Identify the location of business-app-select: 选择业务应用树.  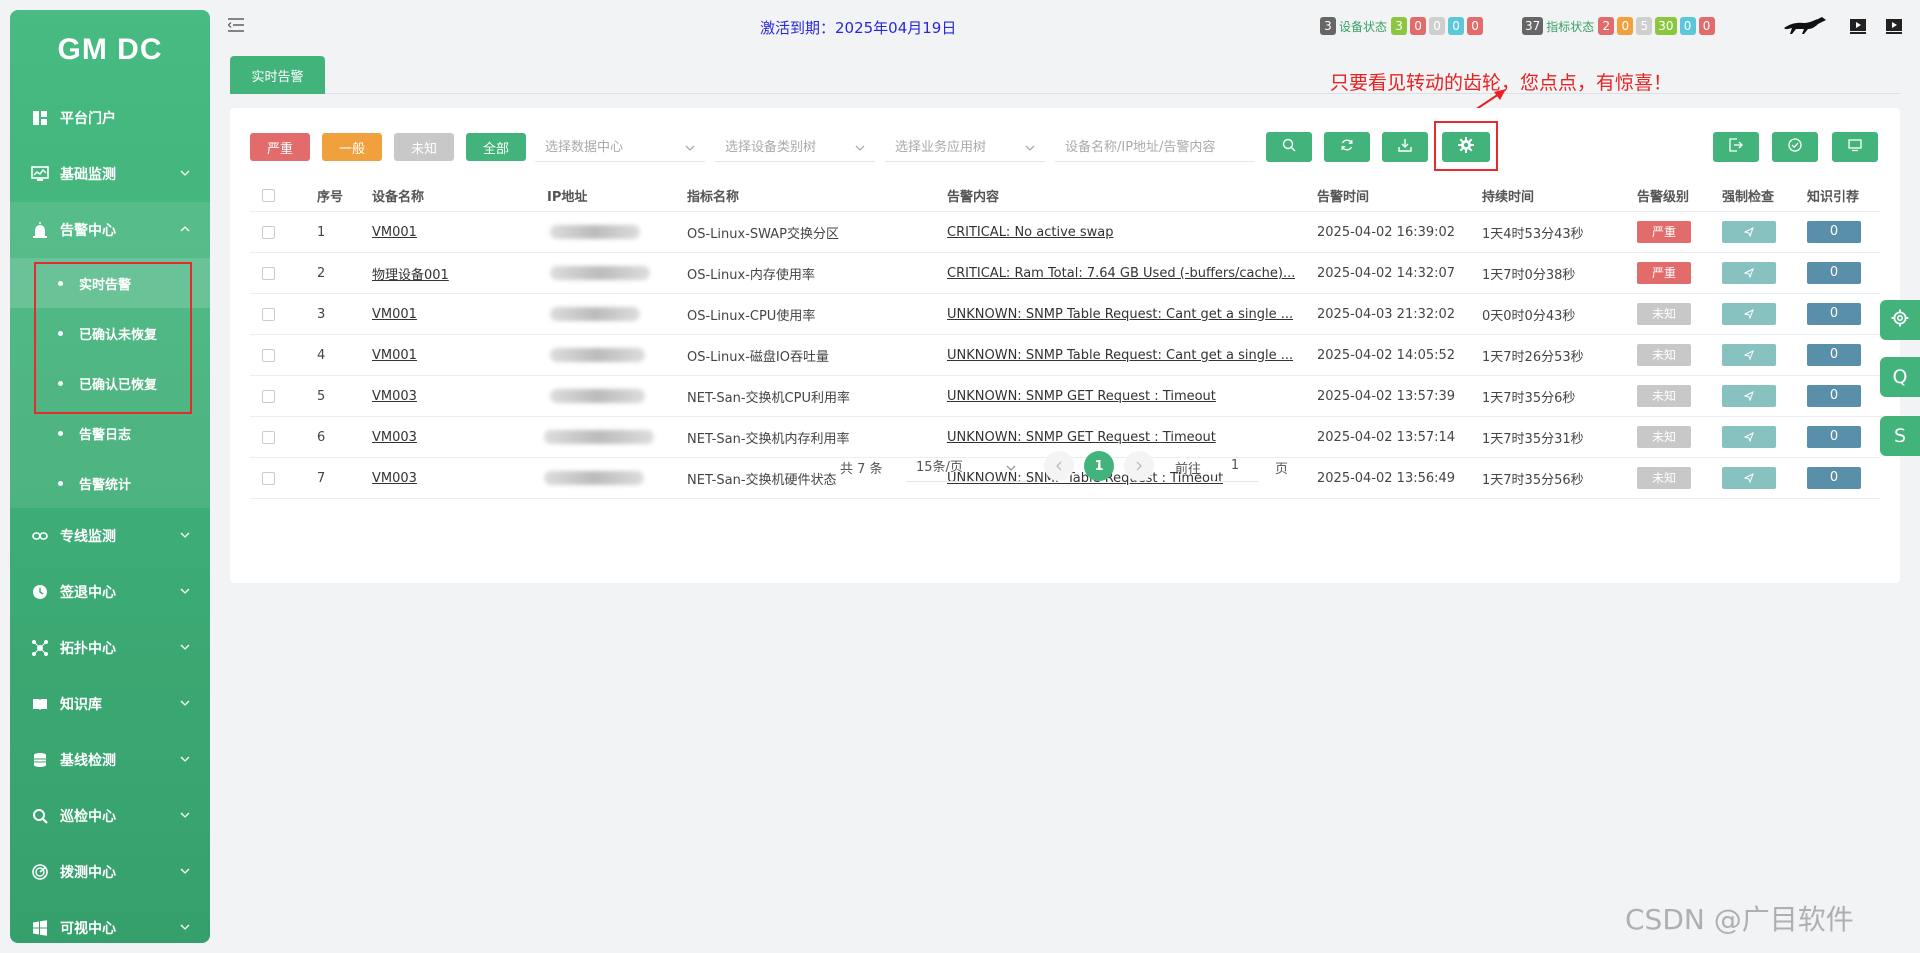
(965, 146).